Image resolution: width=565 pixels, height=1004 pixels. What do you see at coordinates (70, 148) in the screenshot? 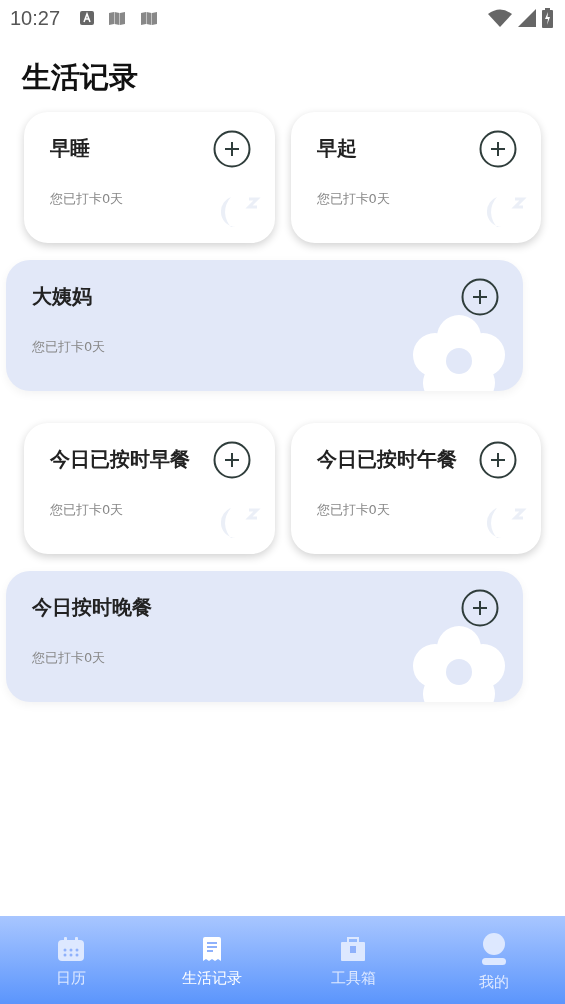
I see `card-title: 早睡` at bounding box center [70, 148].